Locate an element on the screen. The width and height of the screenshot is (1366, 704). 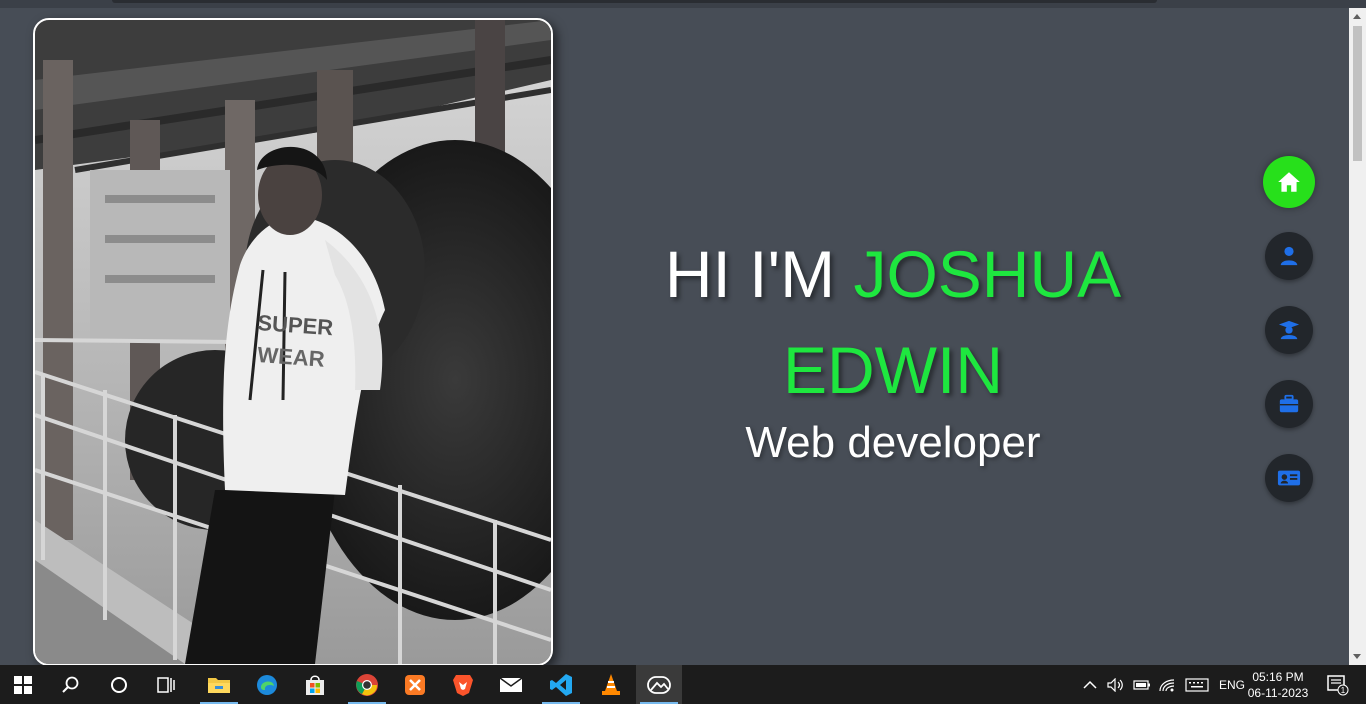
nav-home-button is located at coordinates (1289, 182).